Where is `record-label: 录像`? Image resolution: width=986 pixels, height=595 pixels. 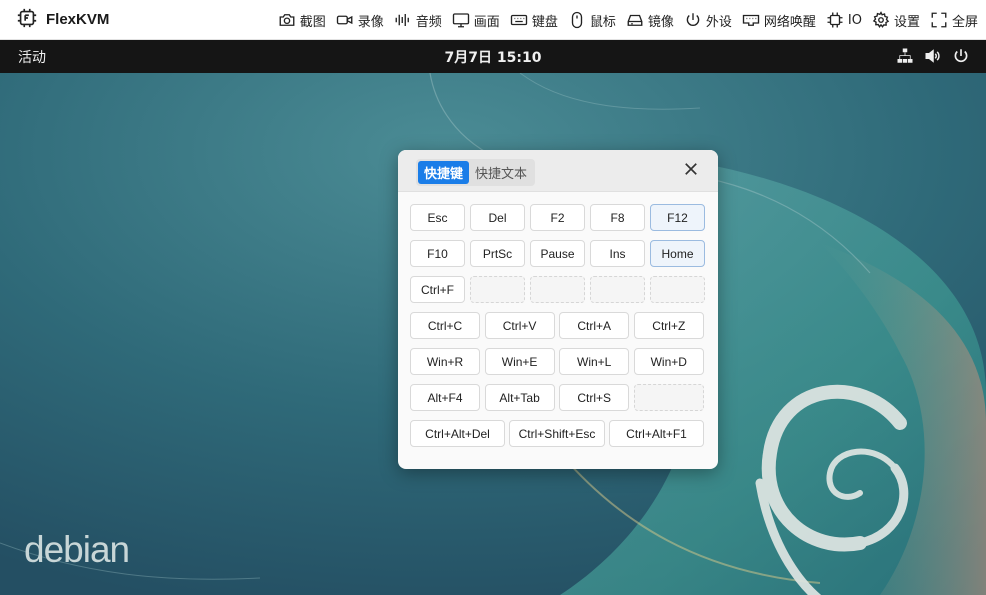
record-label: 录像 is located at coordinates (370, 22).